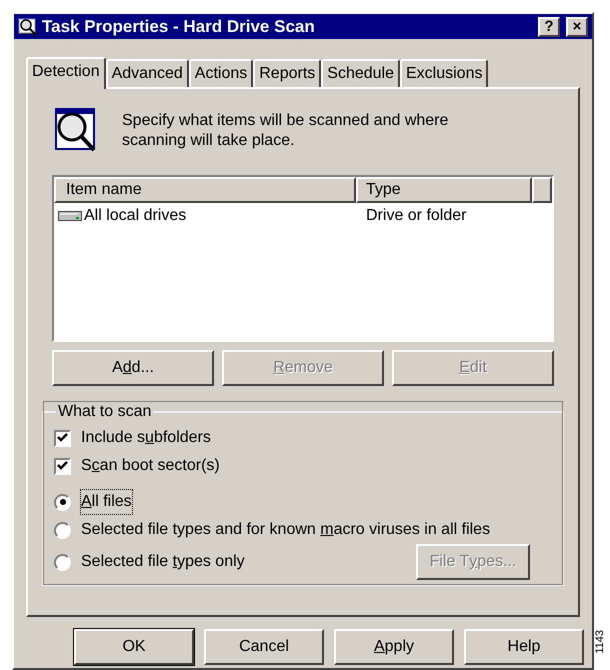 This screenshot has width=610, height=670. I want to click on column-header, so click(542, 190).